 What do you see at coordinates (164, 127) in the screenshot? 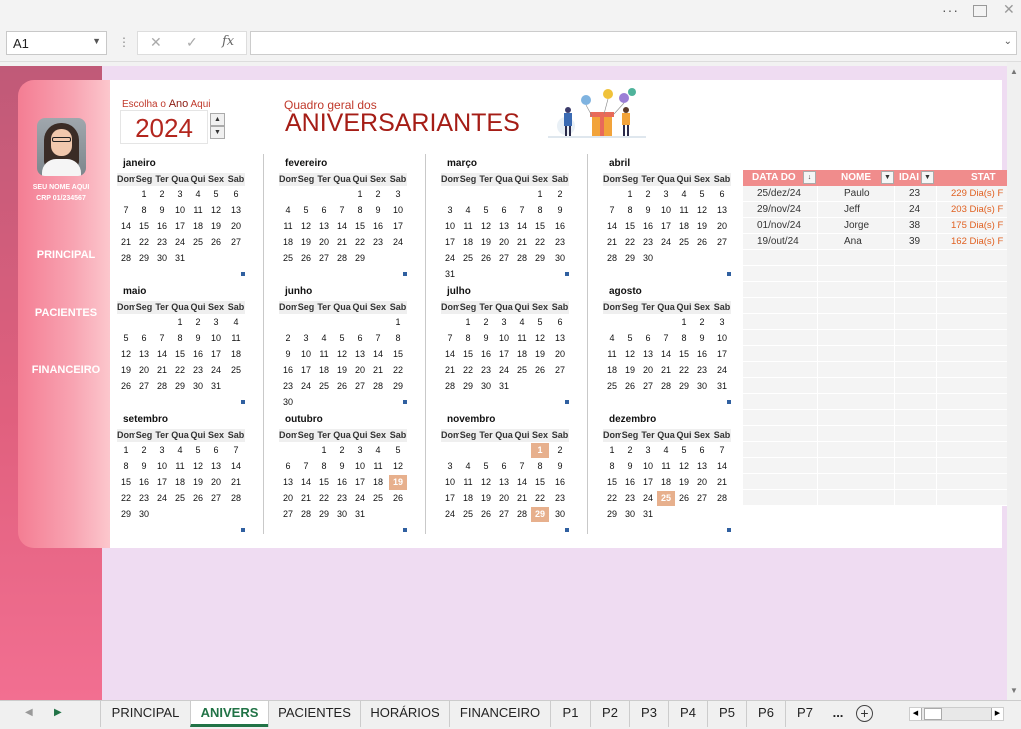
I see `year-input: 2024` at bounding box center [164, 127].